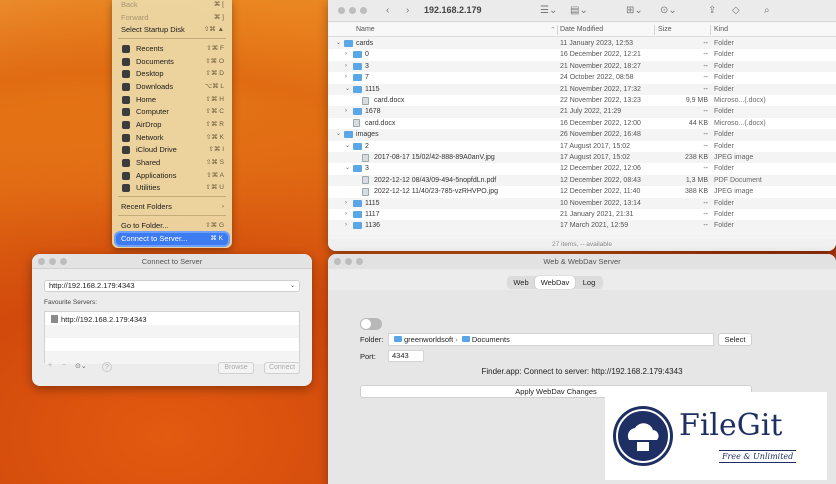 Image resolution: width=836 pixels, height=484 pixels. I want to click on menu-item-applications: Applications ⇧⌘ A, so click(172, 176).